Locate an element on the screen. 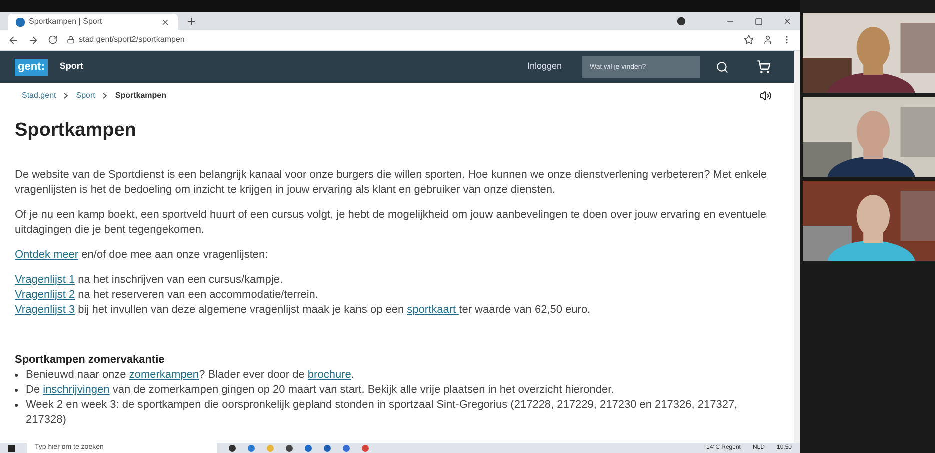  read-aloud-icon is located at coordinates (766, 96).